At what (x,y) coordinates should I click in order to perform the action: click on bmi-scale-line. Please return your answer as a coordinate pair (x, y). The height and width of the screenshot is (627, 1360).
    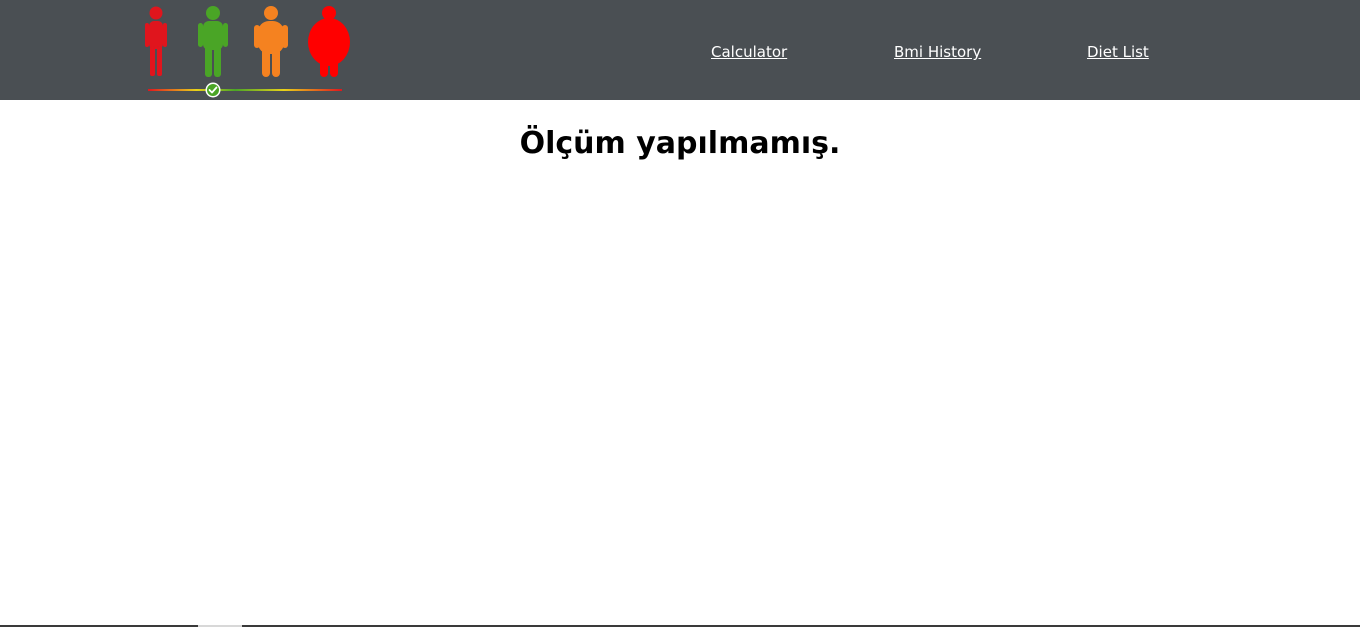
    Looking at the image, I should click on (245, 90).